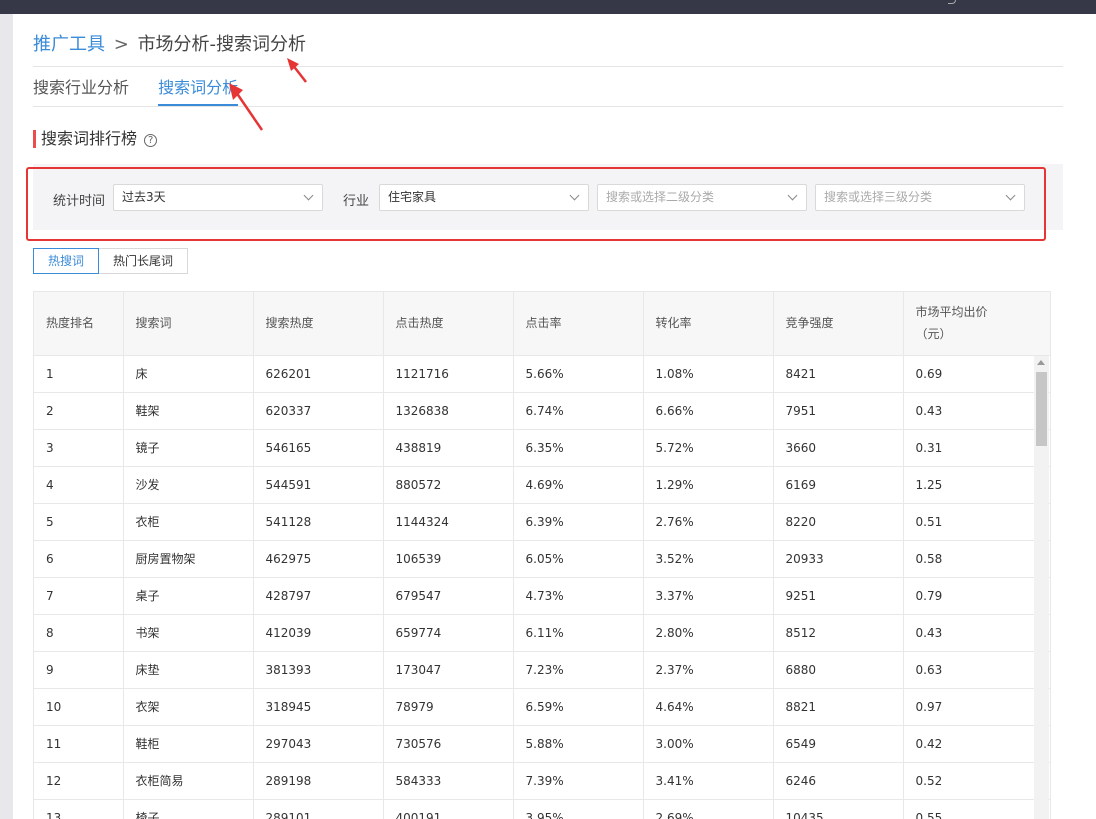  I want to click on breadcrumb-current: 市场分析-搜索词分析, so click(222, 44).